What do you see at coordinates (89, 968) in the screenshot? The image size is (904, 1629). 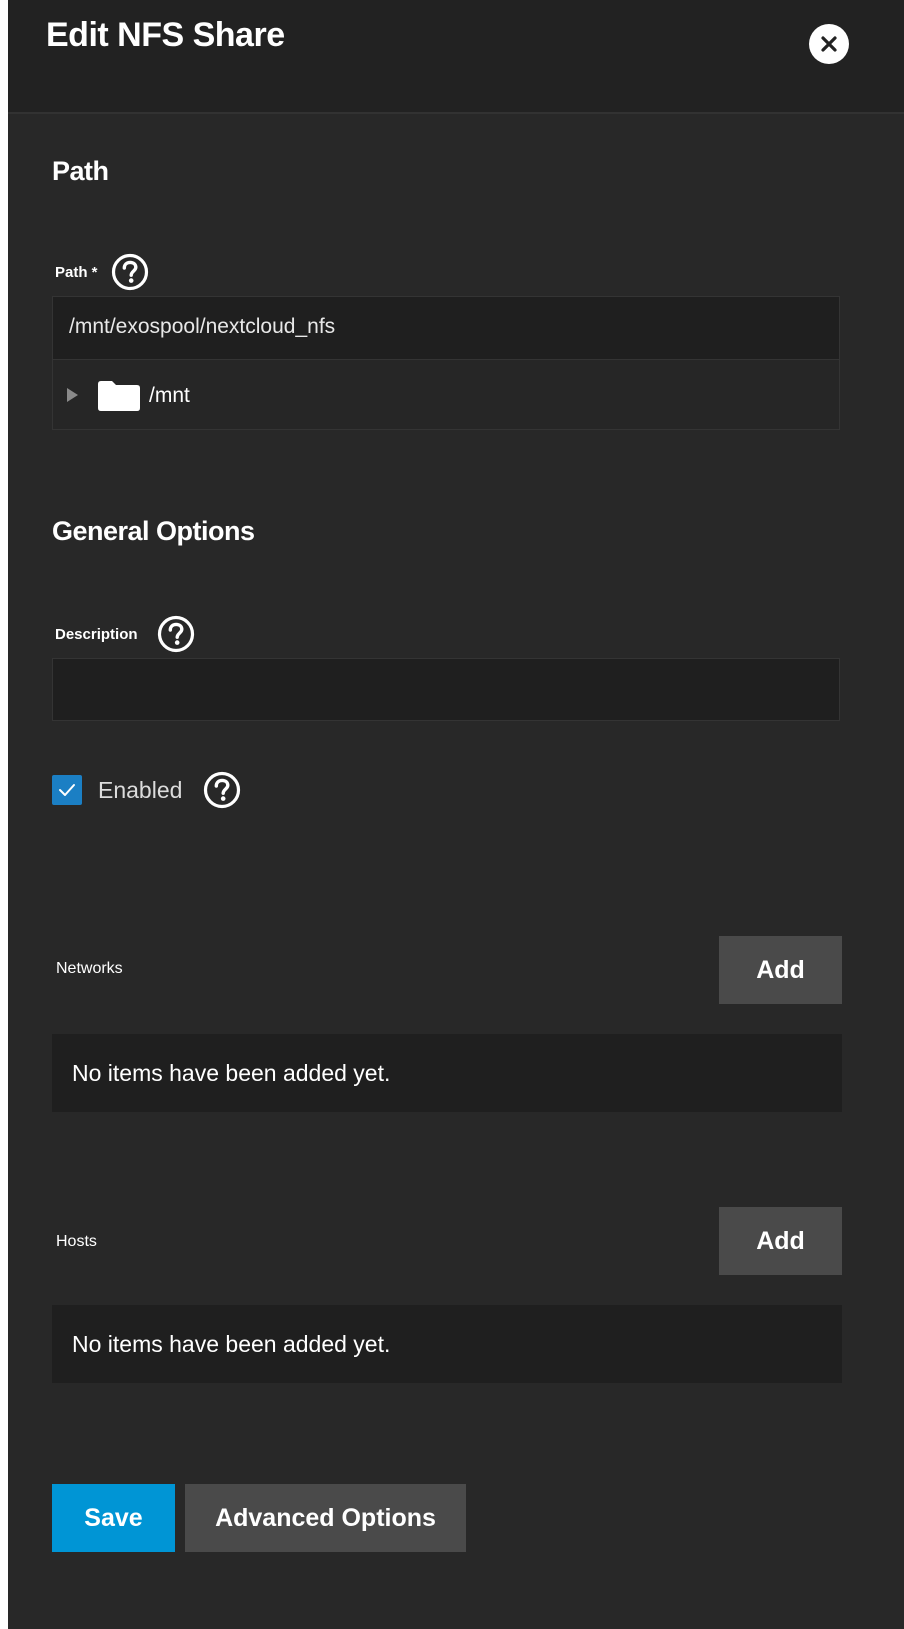 I see `networks-label: Networks` at bounding box center [89, 968].